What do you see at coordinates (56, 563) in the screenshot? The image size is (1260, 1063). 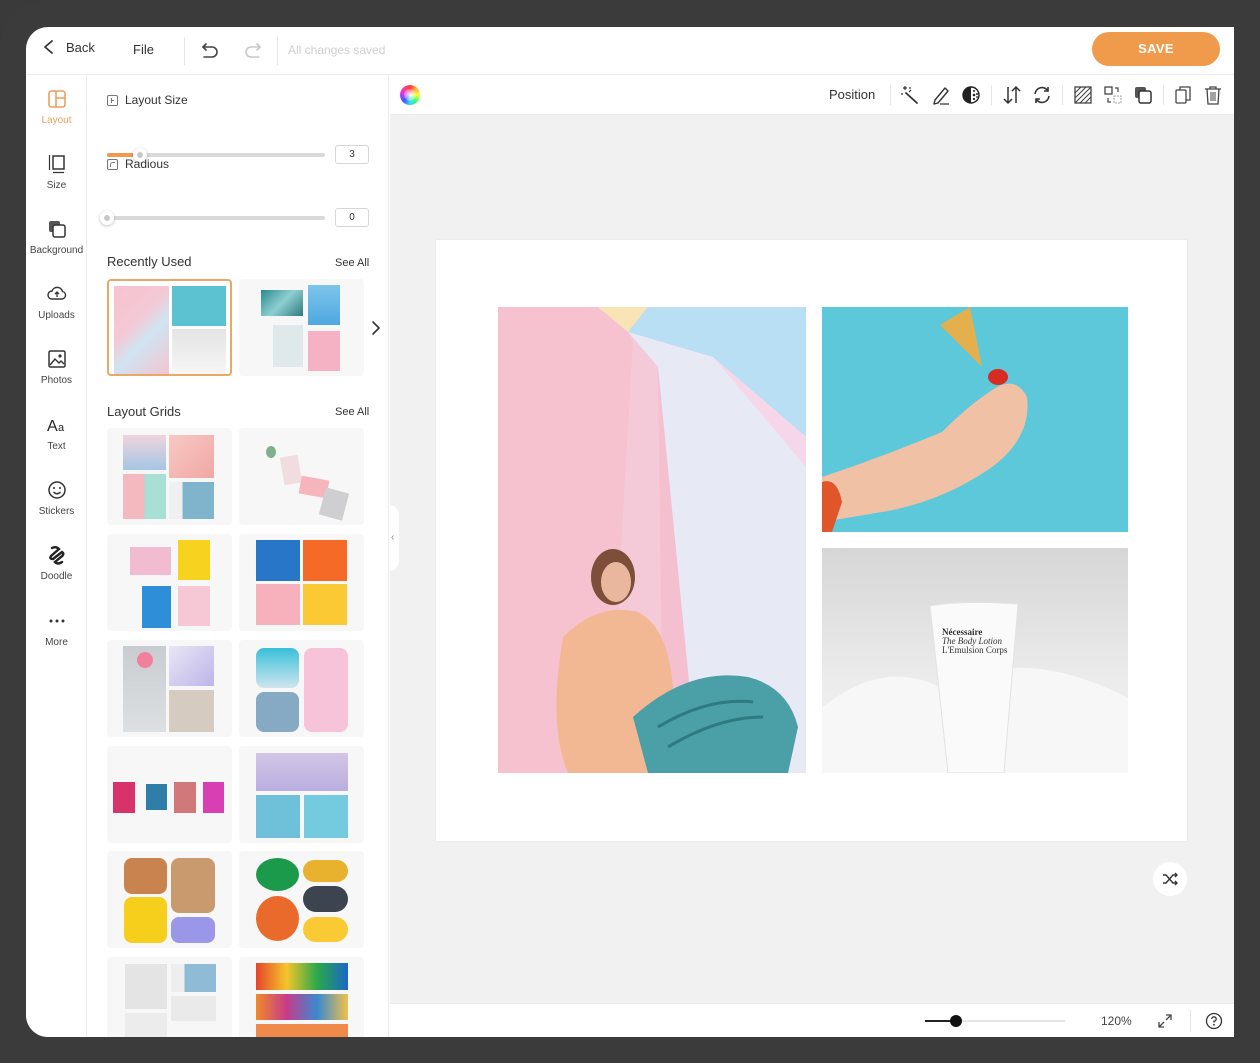 I see `sidebar-item-doodle: Doodle` at bounding box center [56, 563].